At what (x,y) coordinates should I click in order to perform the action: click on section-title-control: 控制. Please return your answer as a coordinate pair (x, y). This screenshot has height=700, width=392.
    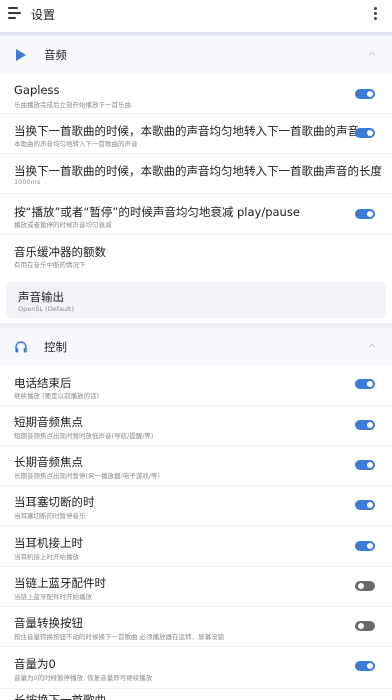
    Looking at the image, I should click on (55, 347).